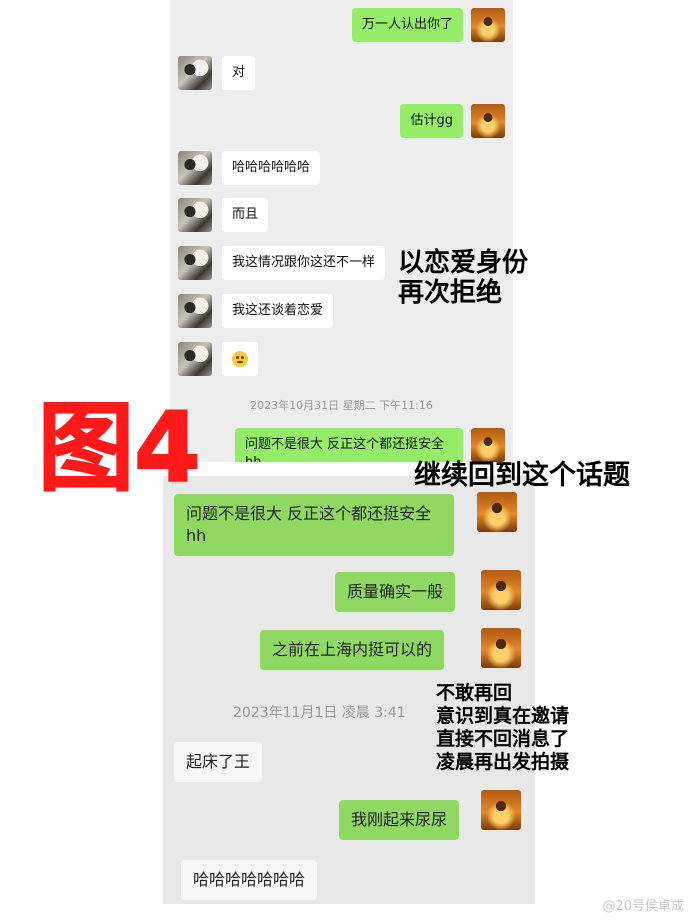 The width and height of the screenshot is (690, 920). Describe the element at coordinates (119, 448) in the screenshot. I see `figure-label: 图4` at that location.